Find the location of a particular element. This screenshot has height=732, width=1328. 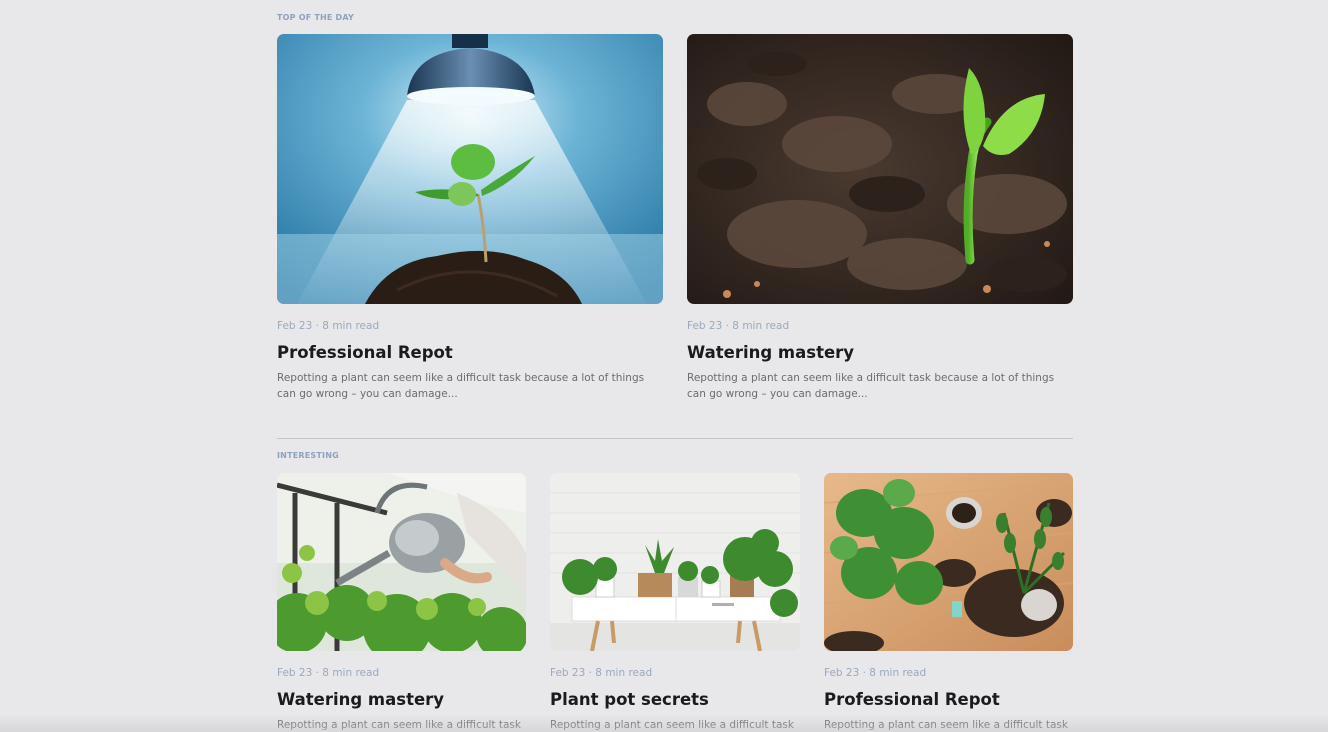

article-title: Plant pot secrets is located at coordinates (675, 700).